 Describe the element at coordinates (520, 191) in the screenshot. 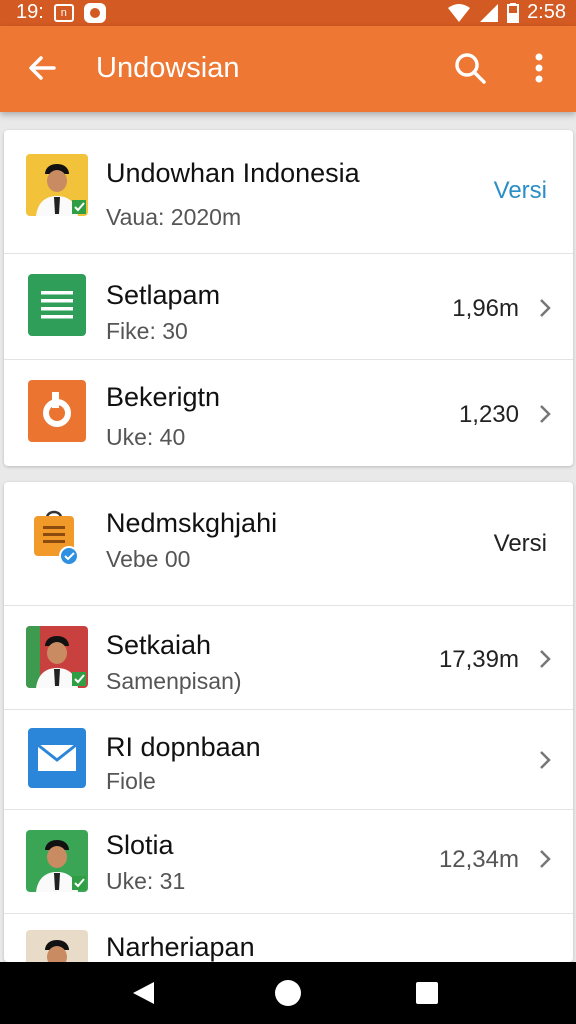

I see `item-version-link: Versi` at that location.